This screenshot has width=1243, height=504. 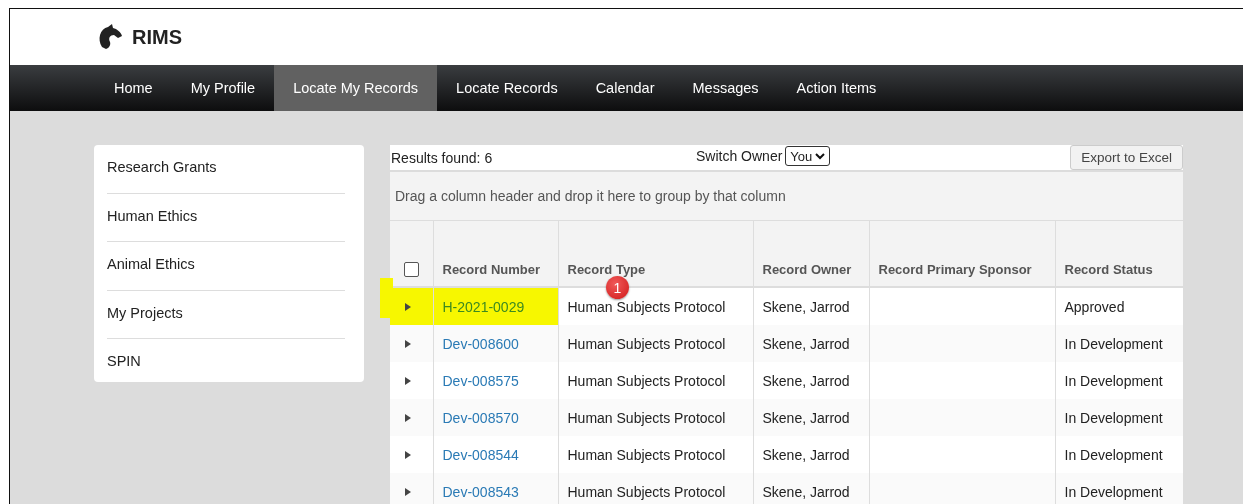 What do you see at coordinates (808, 156) in the screenshot?
I see `owner-dropdown: You` at bounding box center [808, 156].